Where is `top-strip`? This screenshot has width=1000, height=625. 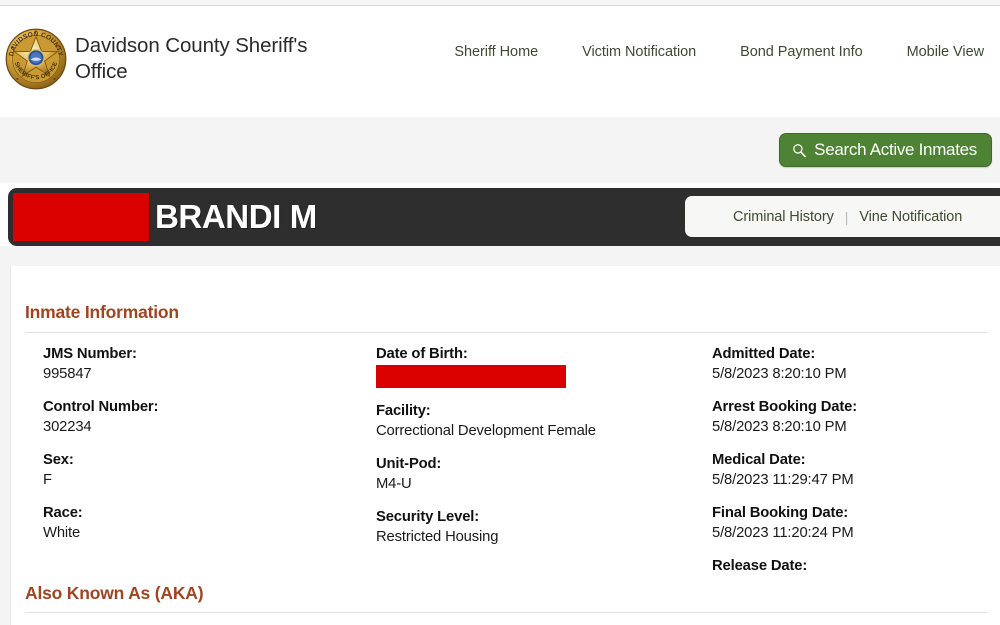 top-strip is located at coordinates (500, 3).